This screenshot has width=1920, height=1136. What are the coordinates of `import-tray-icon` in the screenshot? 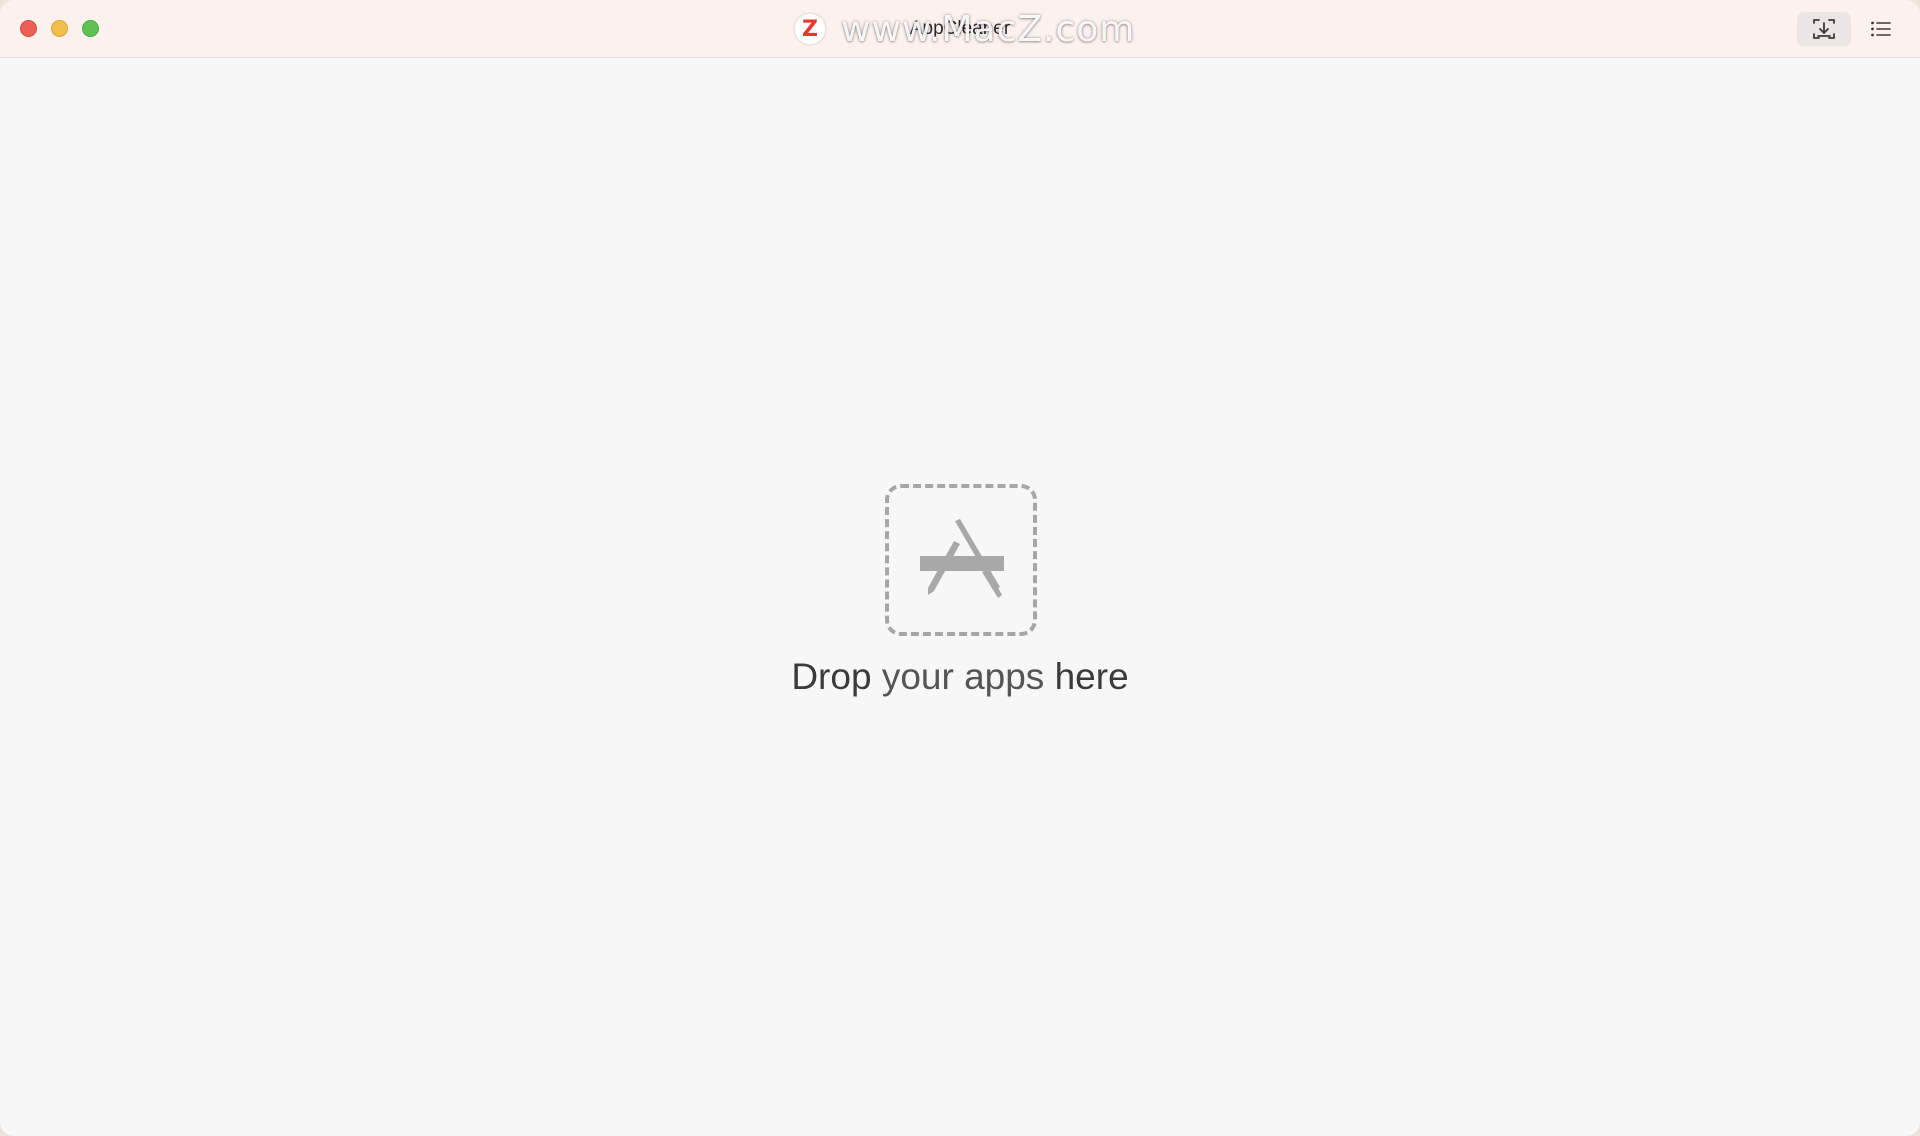 It's located at (1824, 29).